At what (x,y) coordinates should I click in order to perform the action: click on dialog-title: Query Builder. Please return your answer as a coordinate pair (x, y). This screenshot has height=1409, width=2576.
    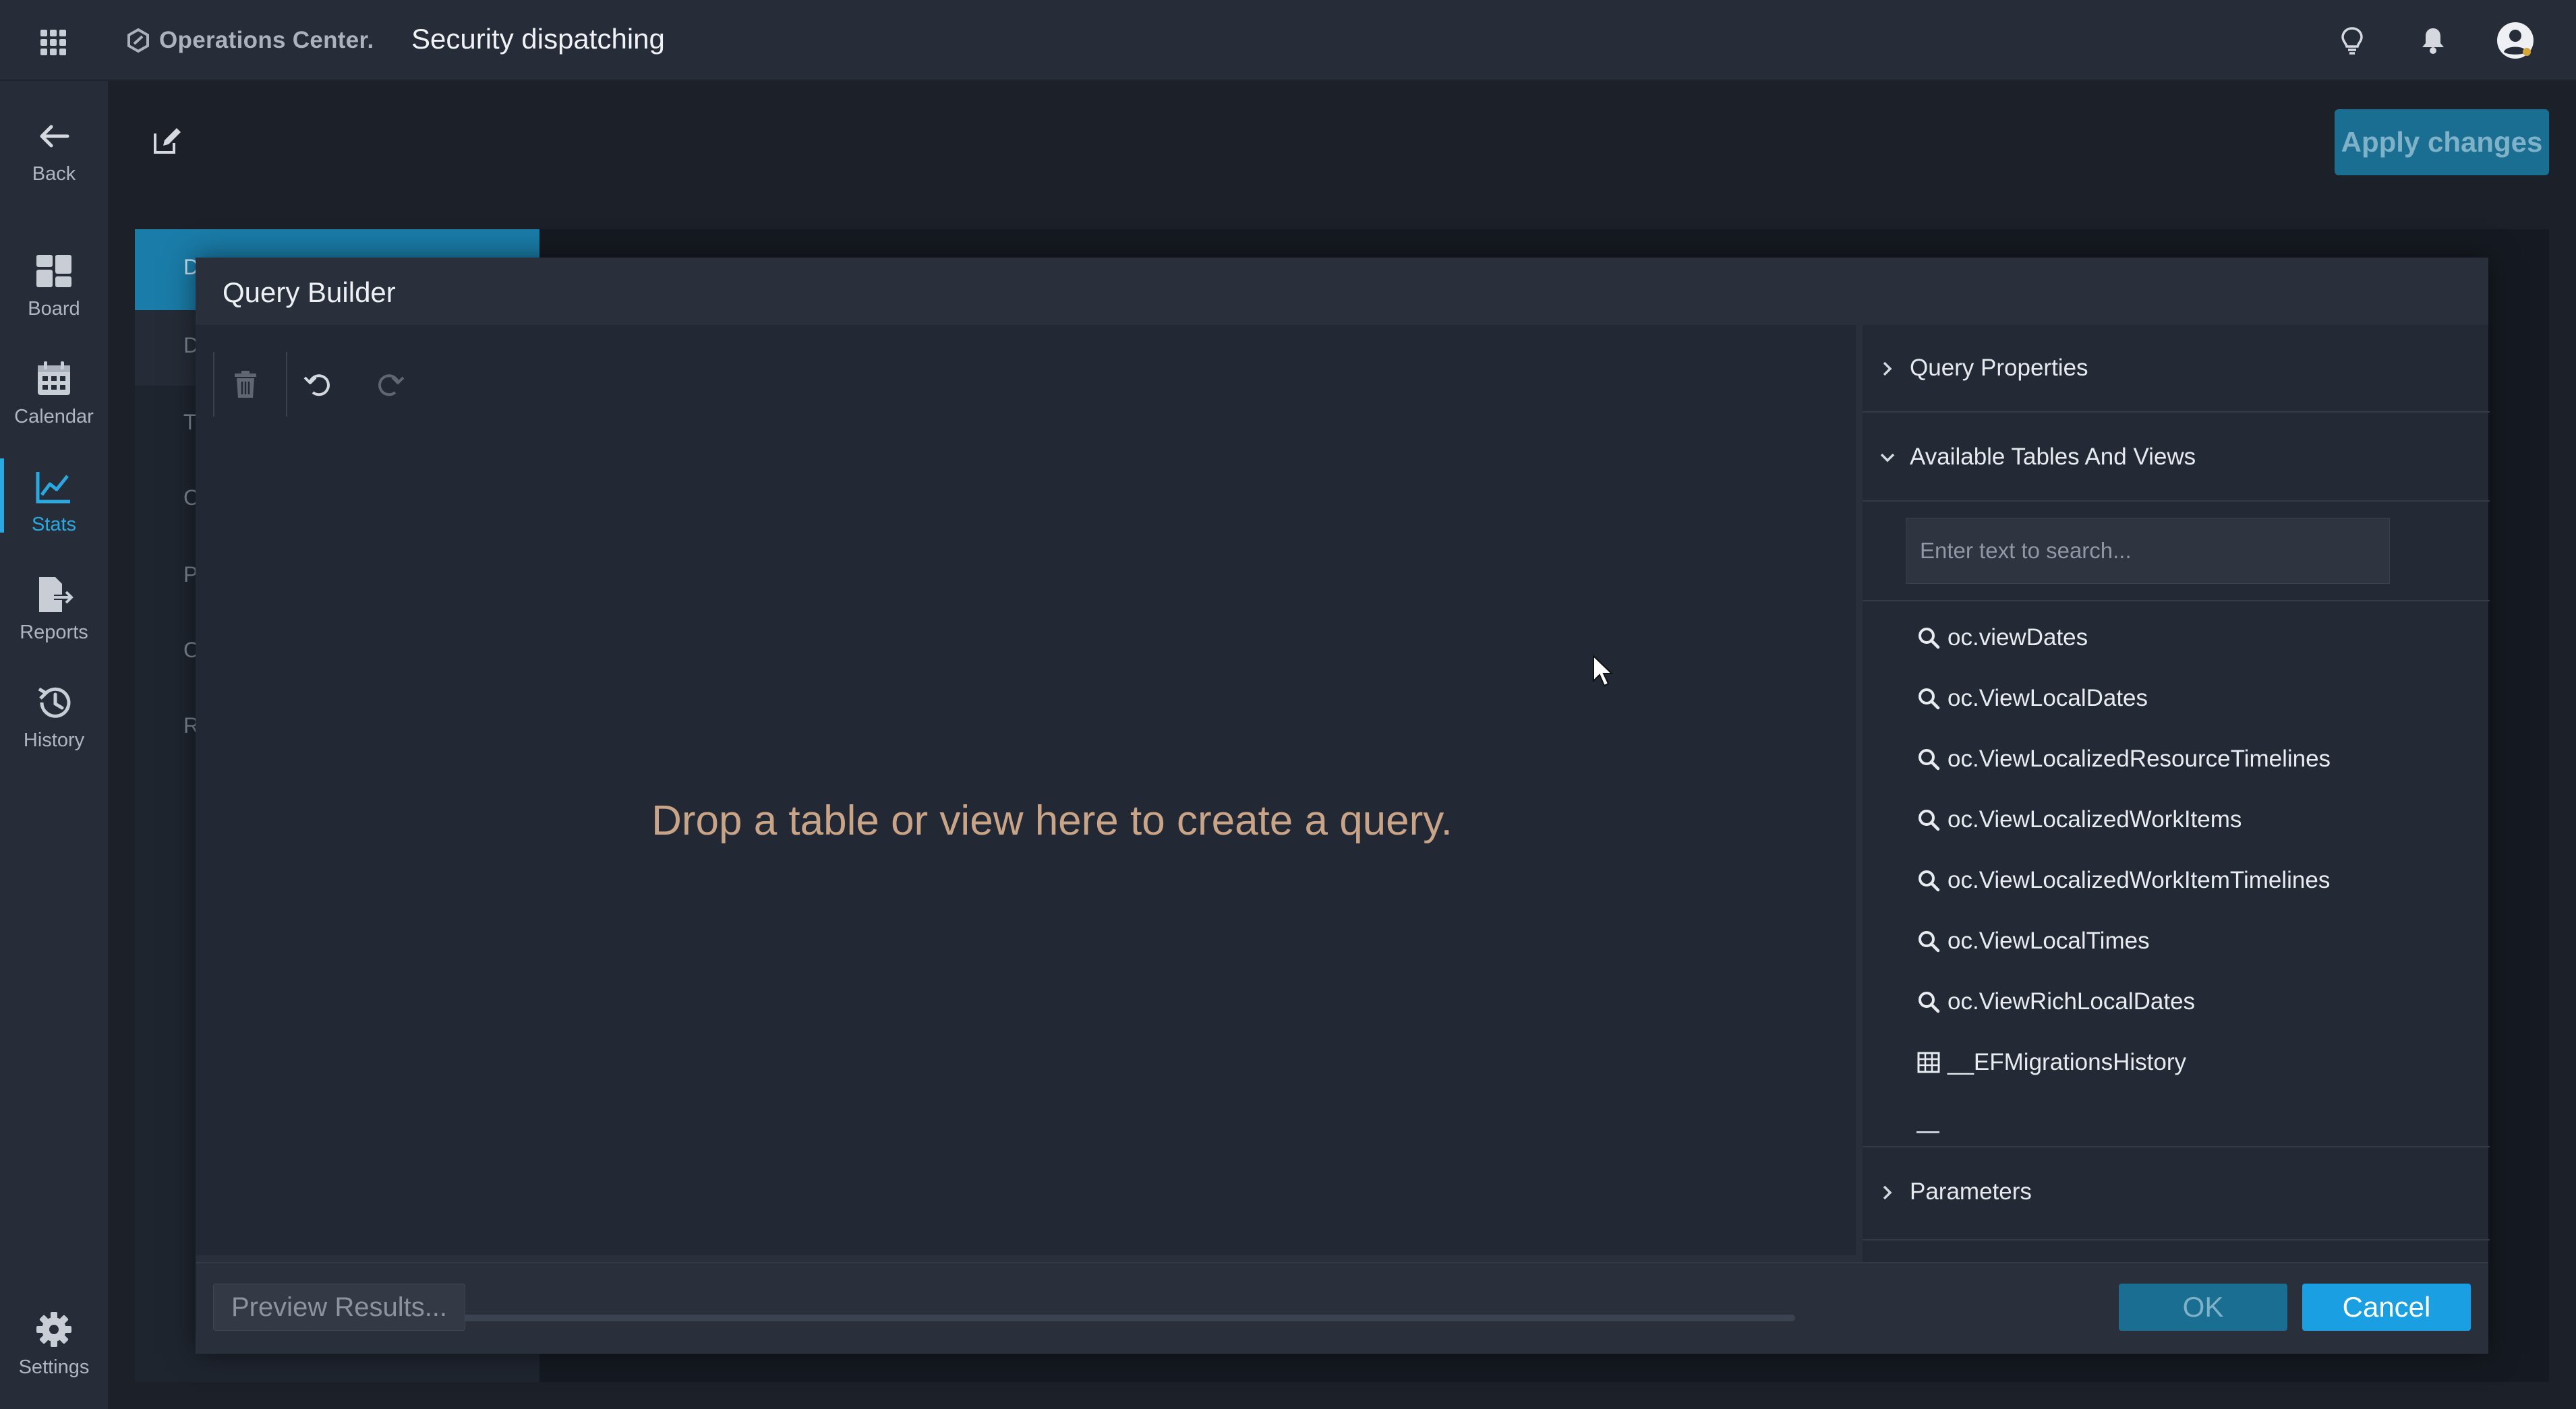
    Looking at the image, I should click on (310, 292).